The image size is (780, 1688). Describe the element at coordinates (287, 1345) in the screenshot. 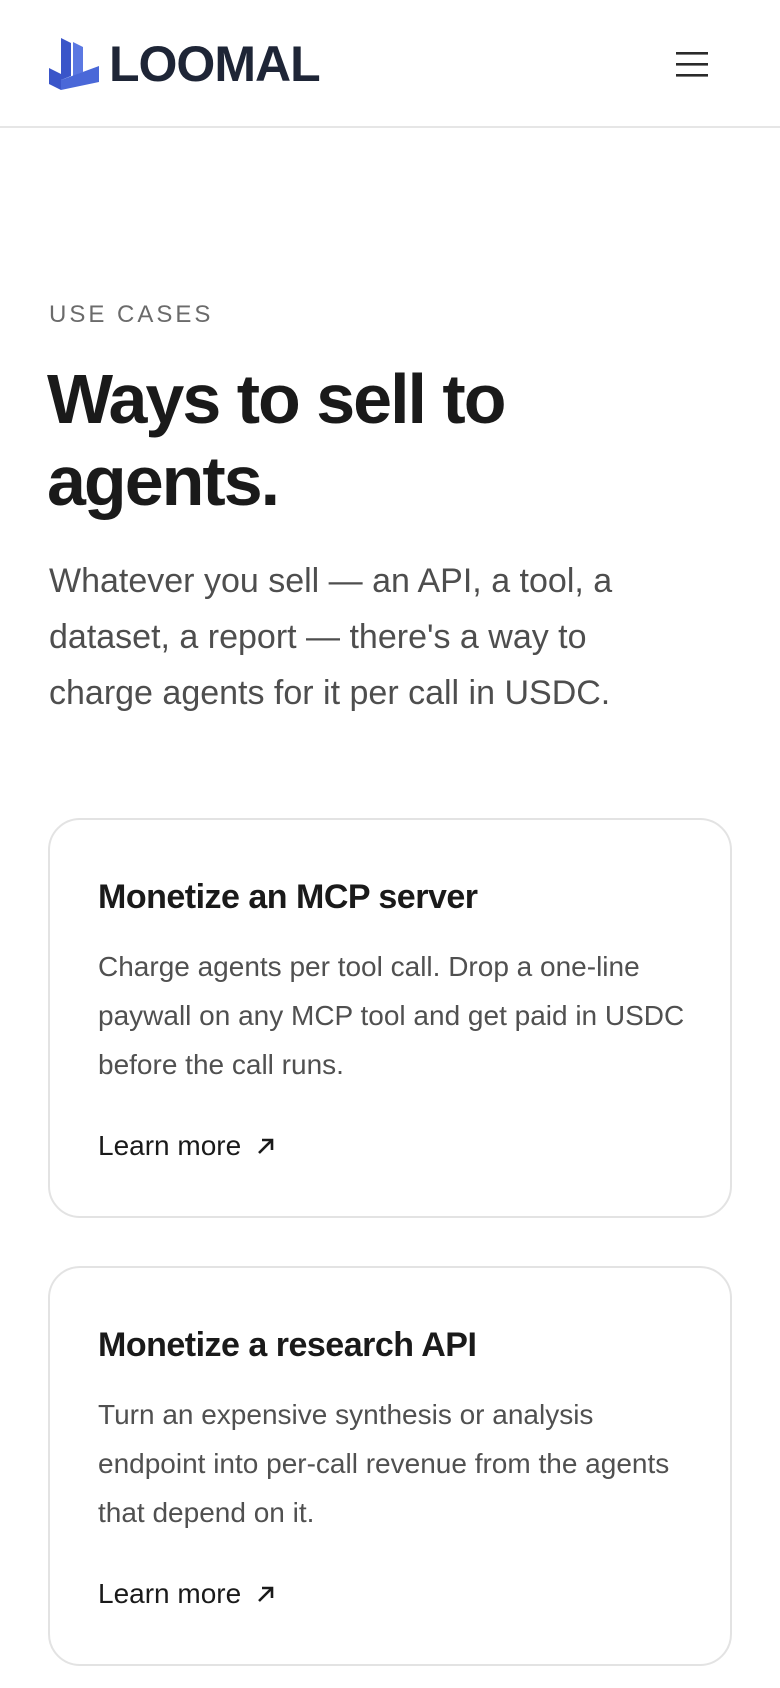

I see `card-title: Monetize a research API` at that location.